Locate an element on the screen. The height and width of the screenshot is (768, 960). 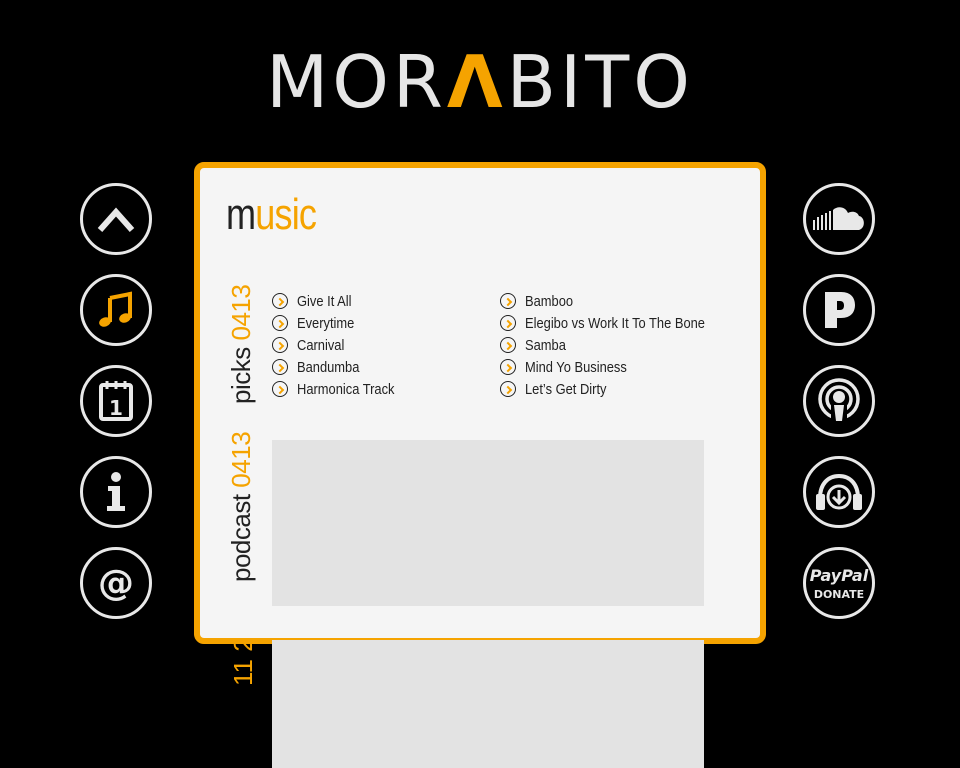
track-item: Mind Yo Business is located at coordinates (617, 367).